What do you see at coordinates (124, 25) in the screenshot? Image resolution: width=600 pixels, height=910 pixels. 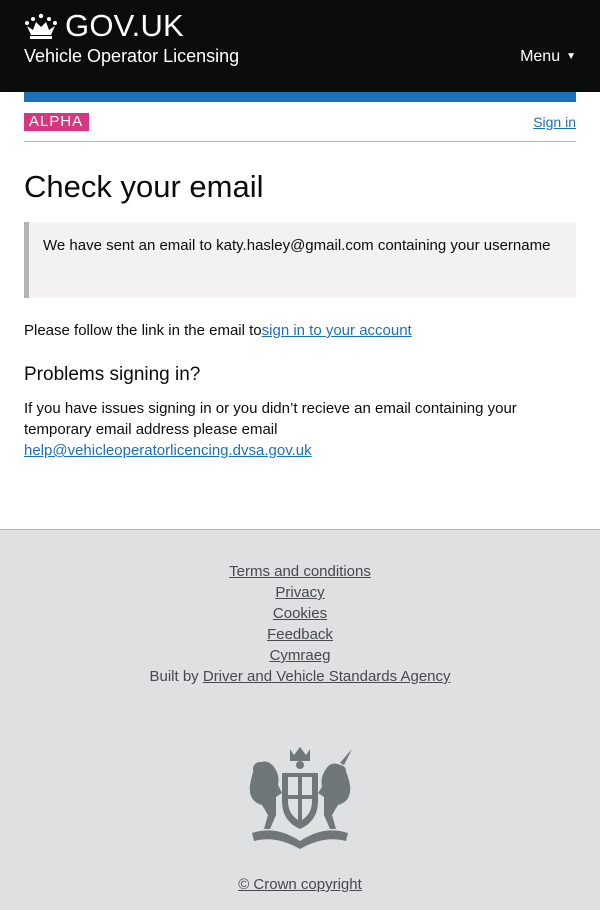 I see `logo-text: GOV.UK` at bounding box center [124, 25].